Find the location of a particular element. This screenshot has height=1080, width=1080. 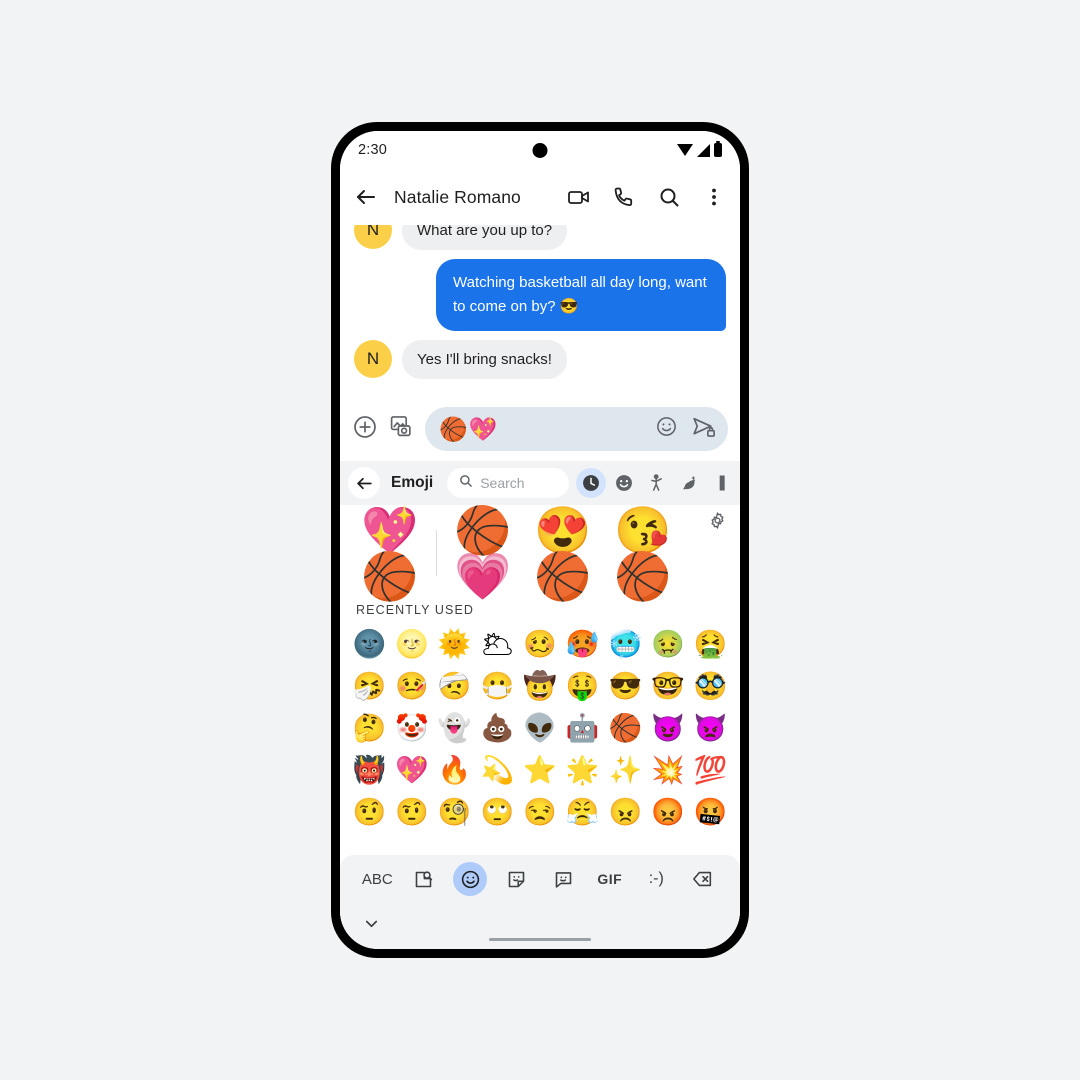

message-bubble-incoming: What are you up to? is located at coordinates (485, 237).